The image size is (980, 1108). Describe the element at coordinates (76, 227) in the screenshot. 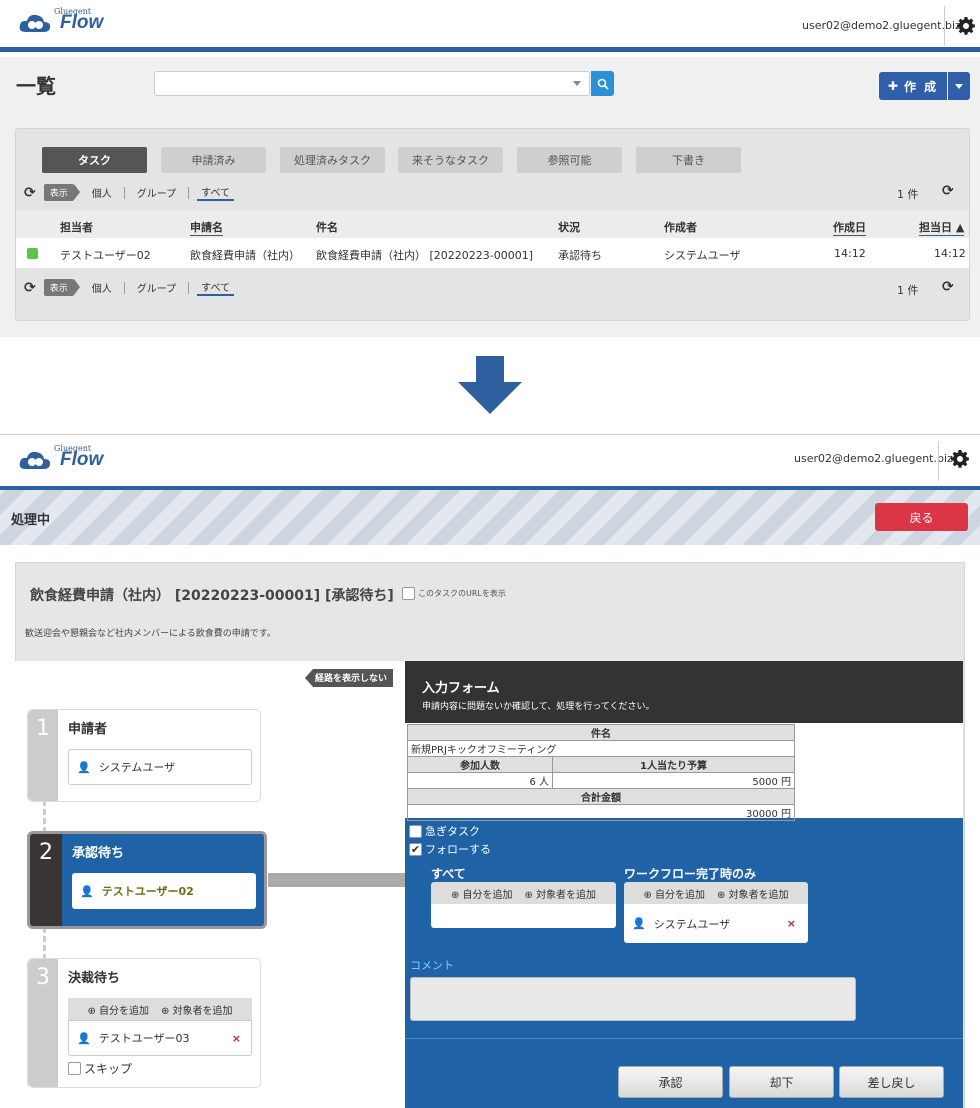

I see `col-assignee: 担当者` at that location.